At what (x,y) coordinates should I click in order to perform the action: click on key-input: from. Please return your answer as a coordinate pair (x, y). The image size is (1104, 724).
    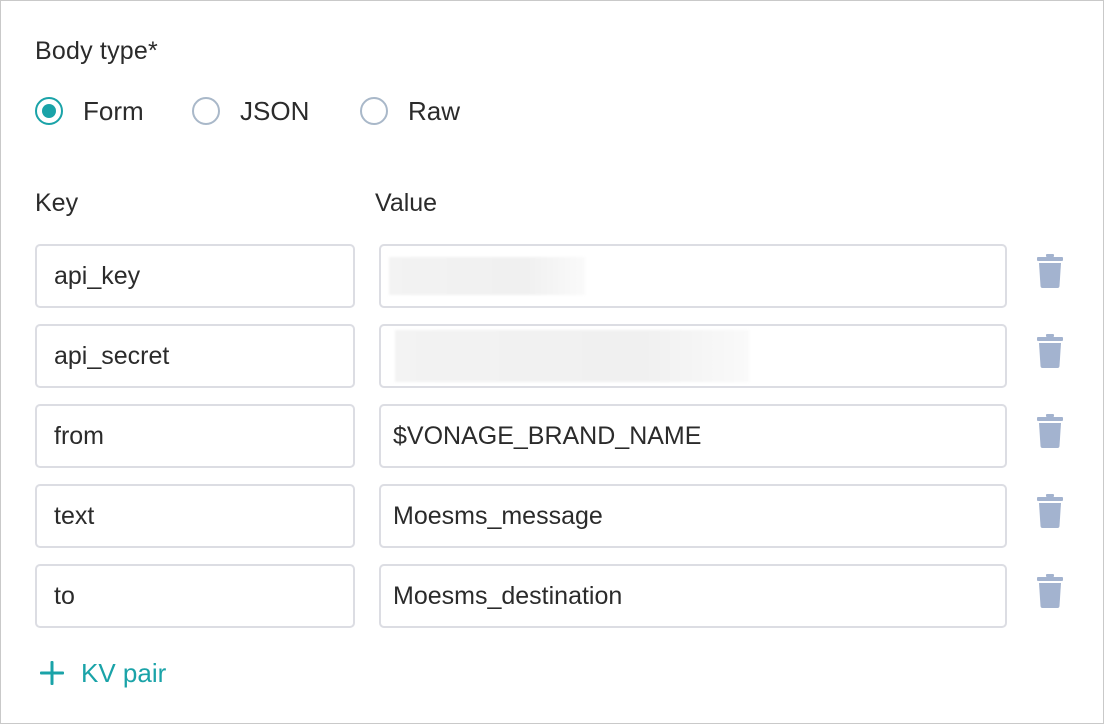
    Looking at the image, I should click on (195, 436).